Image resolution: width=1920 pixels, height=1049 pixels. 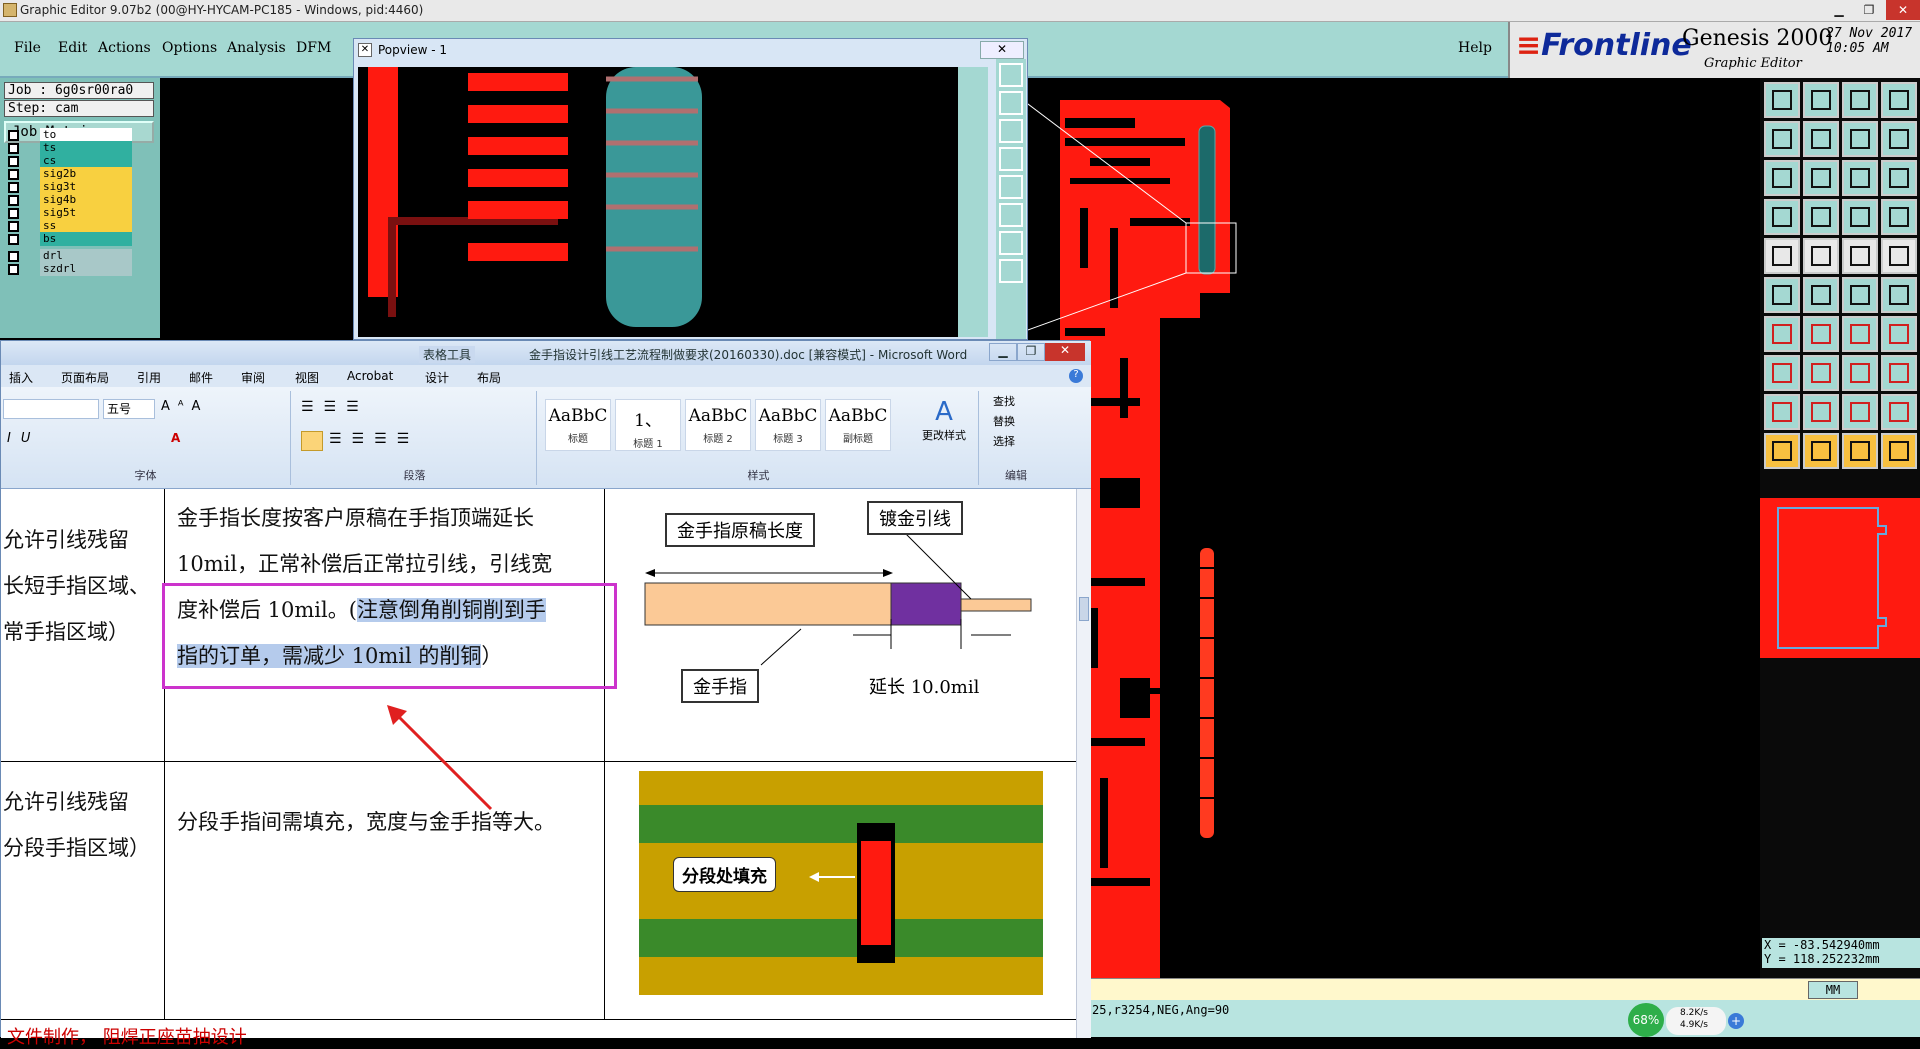 I want to click on layer-name: cs, so click(x=86, y=161).